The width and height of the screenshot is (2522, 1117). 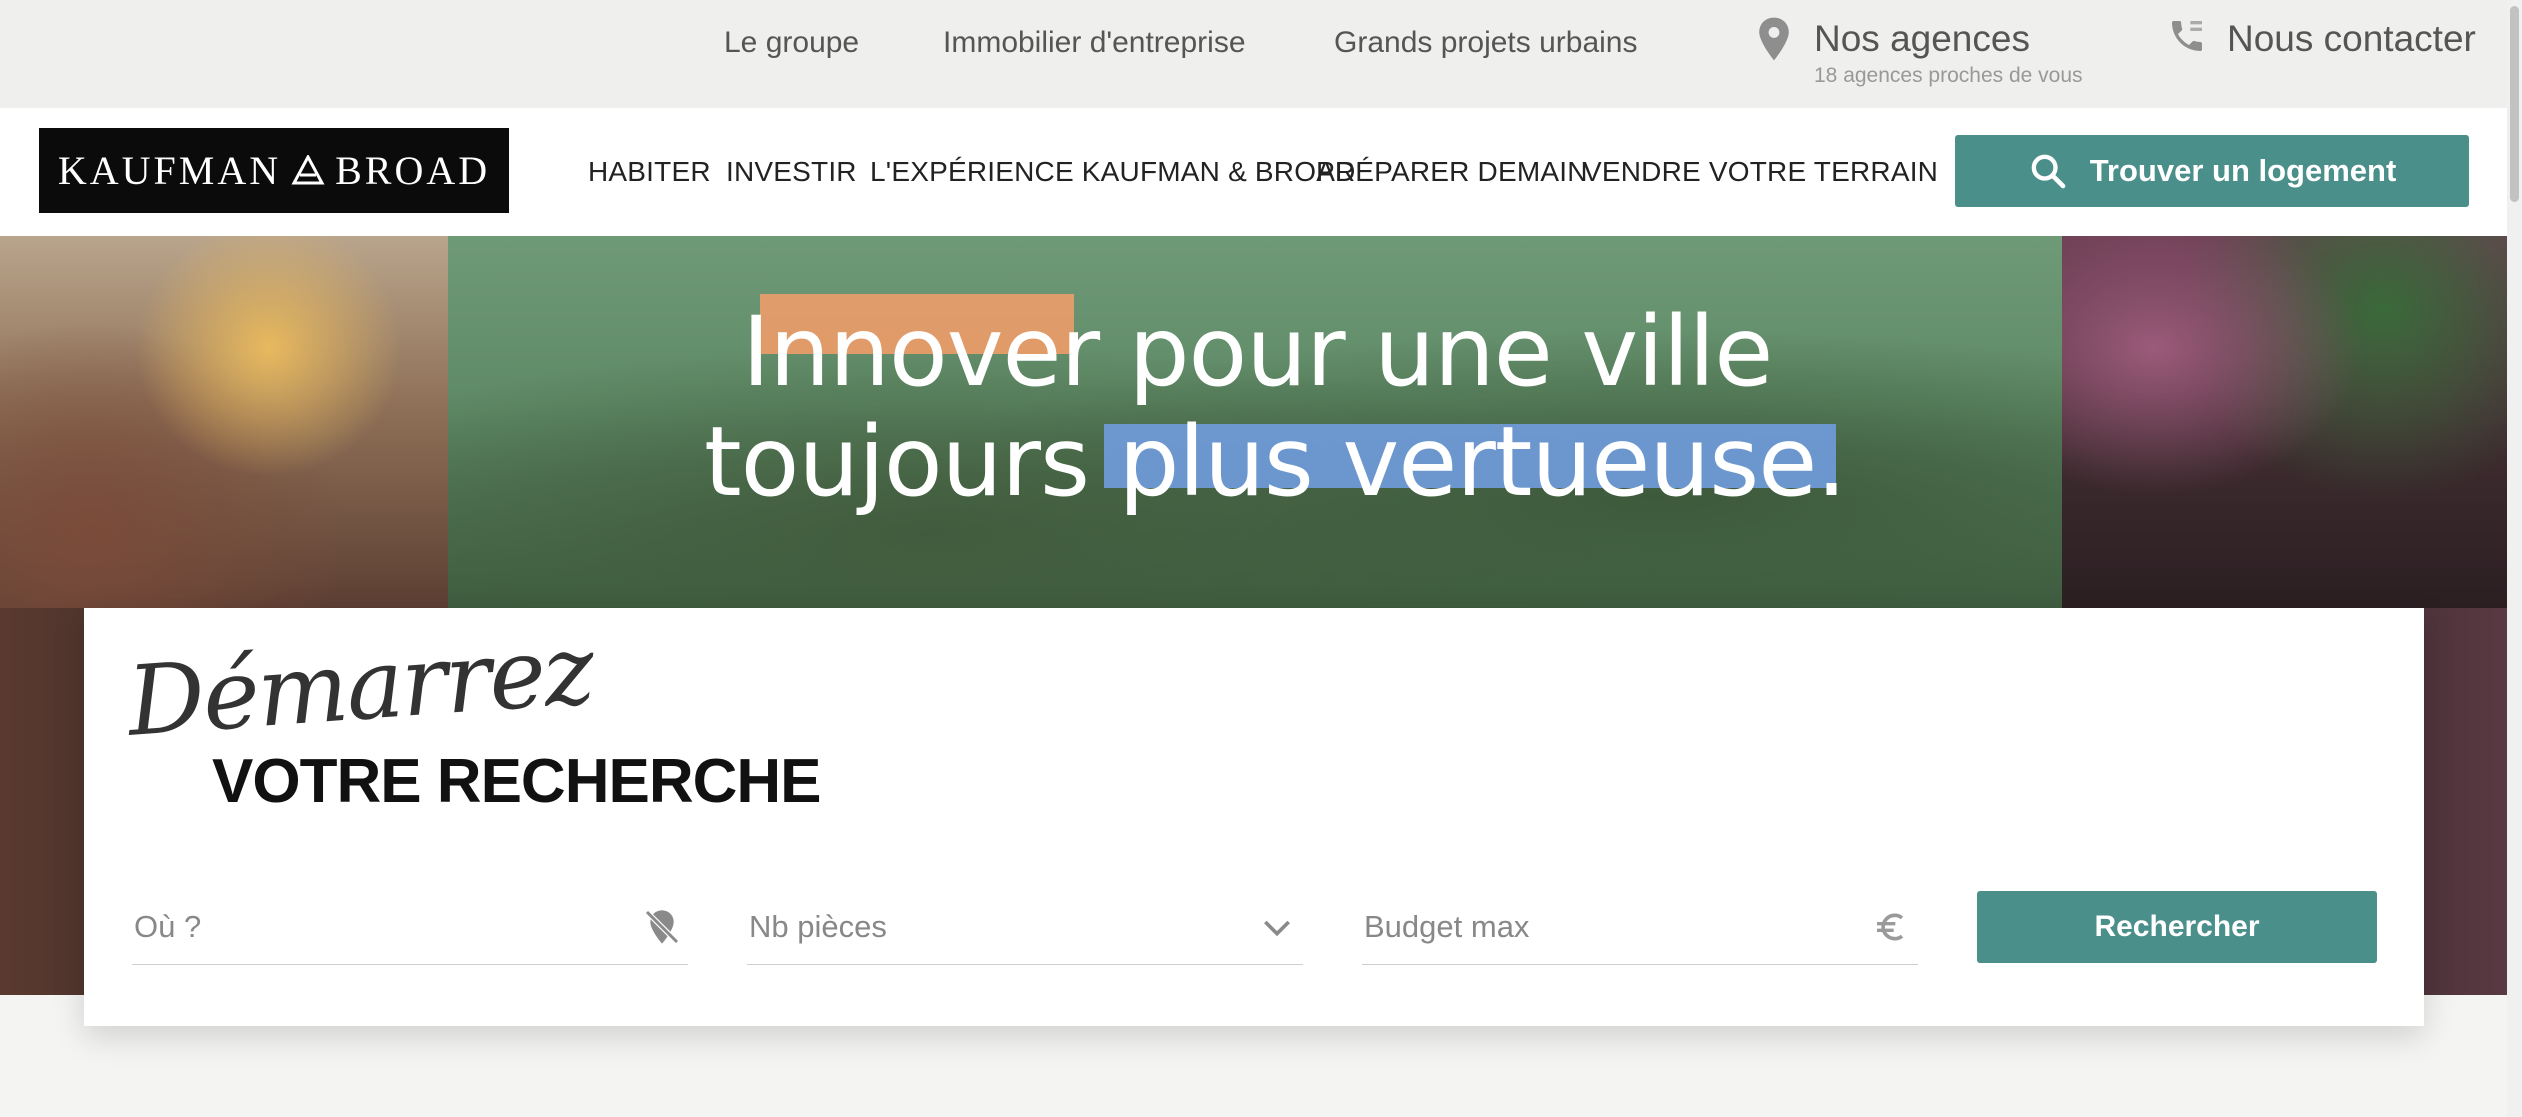 What do you see at coordinates (1025, 929) in the screenshot?
I see `rooms-select: Nb pièces` at bounding box center [1025, 929].